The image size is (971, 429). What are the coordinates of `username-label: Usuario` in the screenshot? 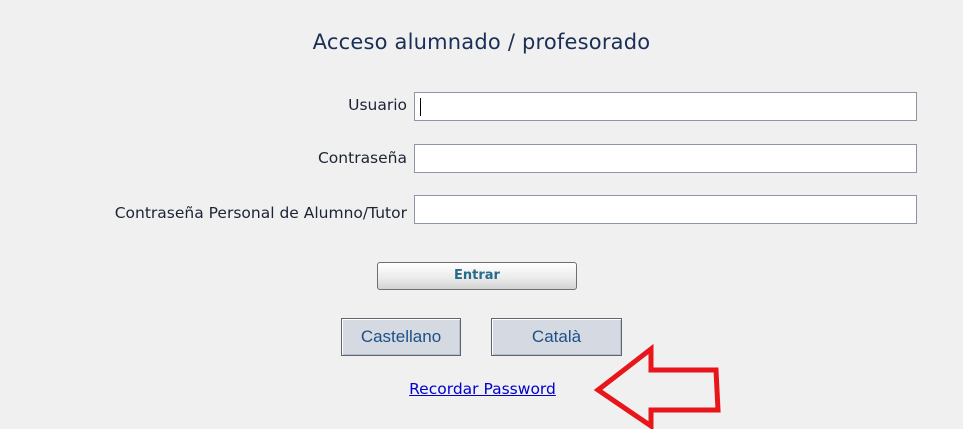 It's located at (377, 105).